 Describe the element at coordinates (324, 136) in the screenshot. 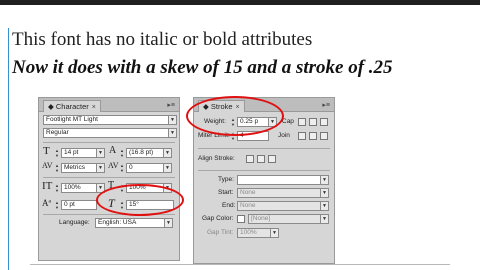

I see `bevel-join-icon` at that location.